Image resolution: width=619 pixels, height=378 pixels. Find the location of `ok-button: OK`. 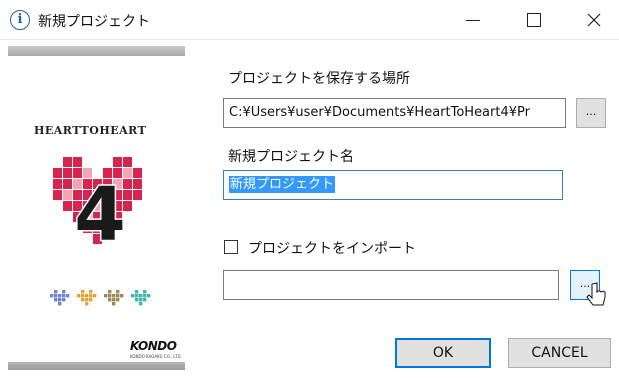

ok-button: OK is located at coordinates (443, 353).